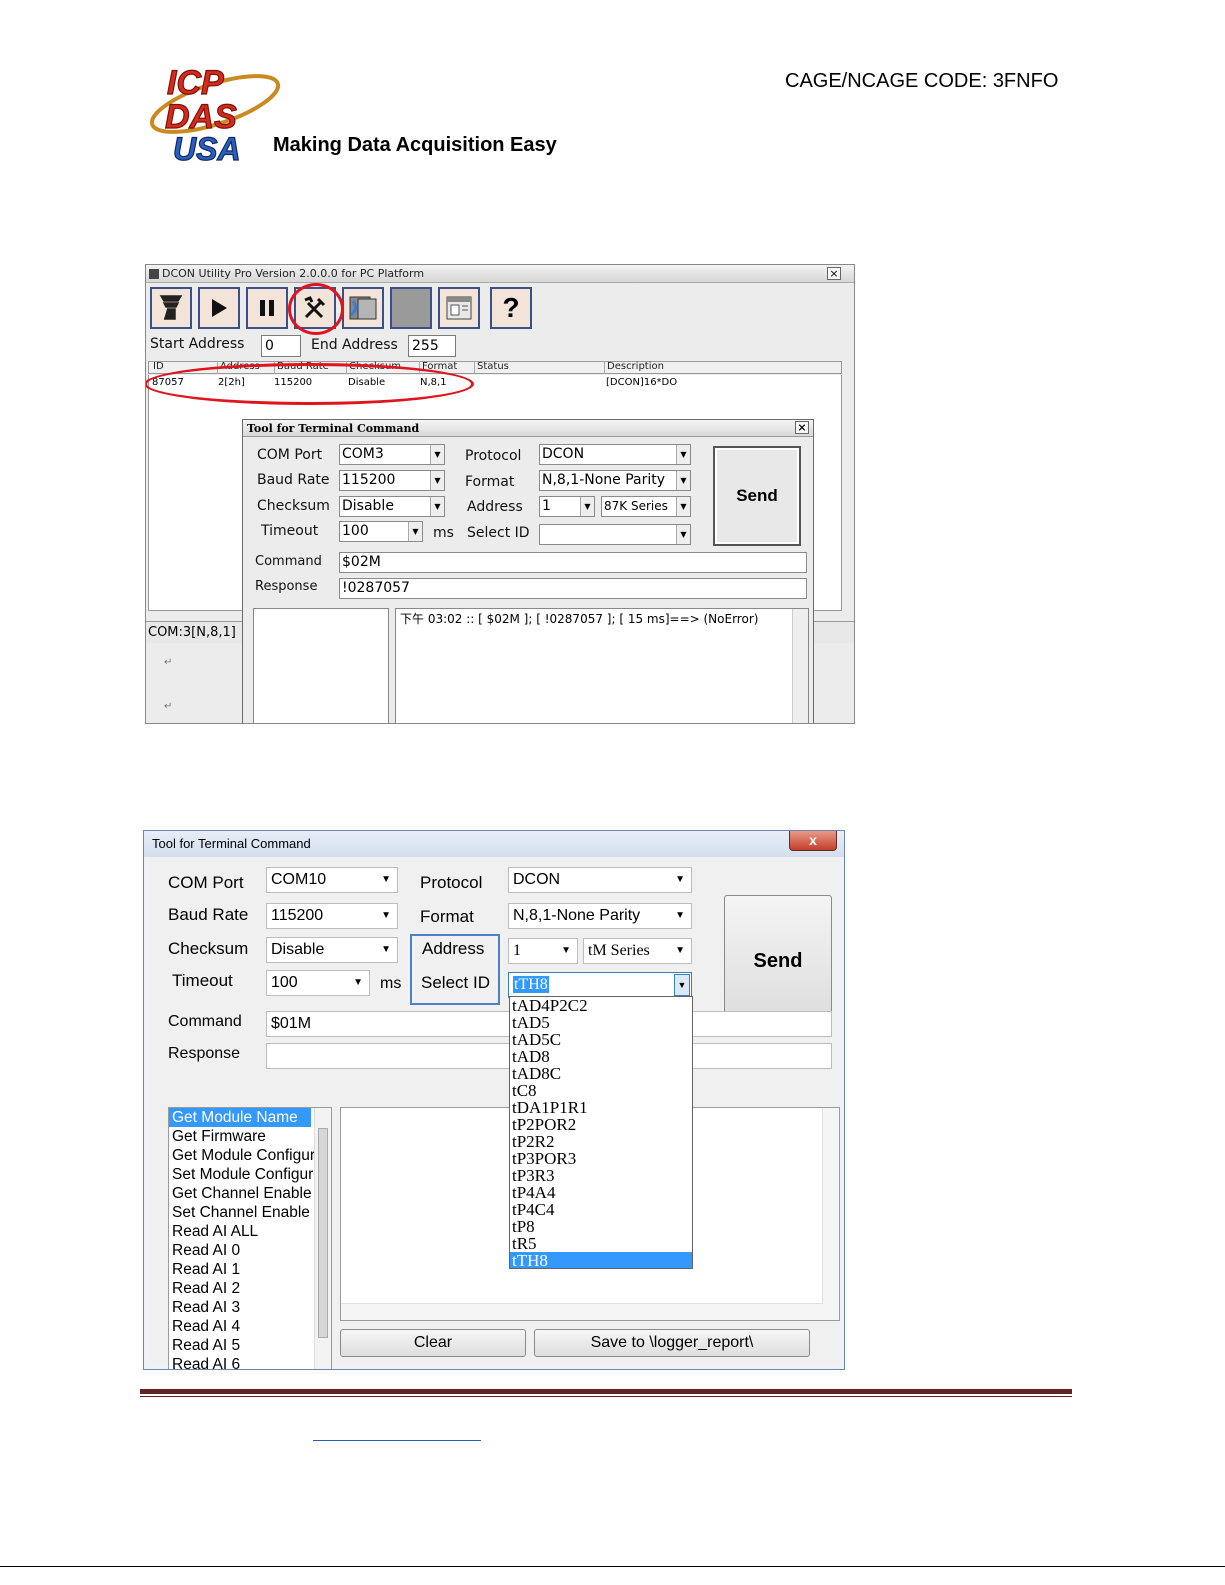 The height and width of the screenshot is (1585, 1225). I want to click on select-id-label: Select ID, so click(498, 533).